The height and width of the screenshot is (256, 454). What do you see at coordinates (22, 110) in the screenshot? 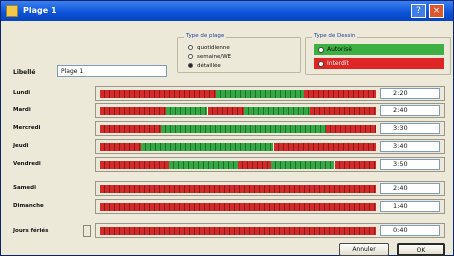
I see `day-label: Mardi` at bounding box center [22, 110].